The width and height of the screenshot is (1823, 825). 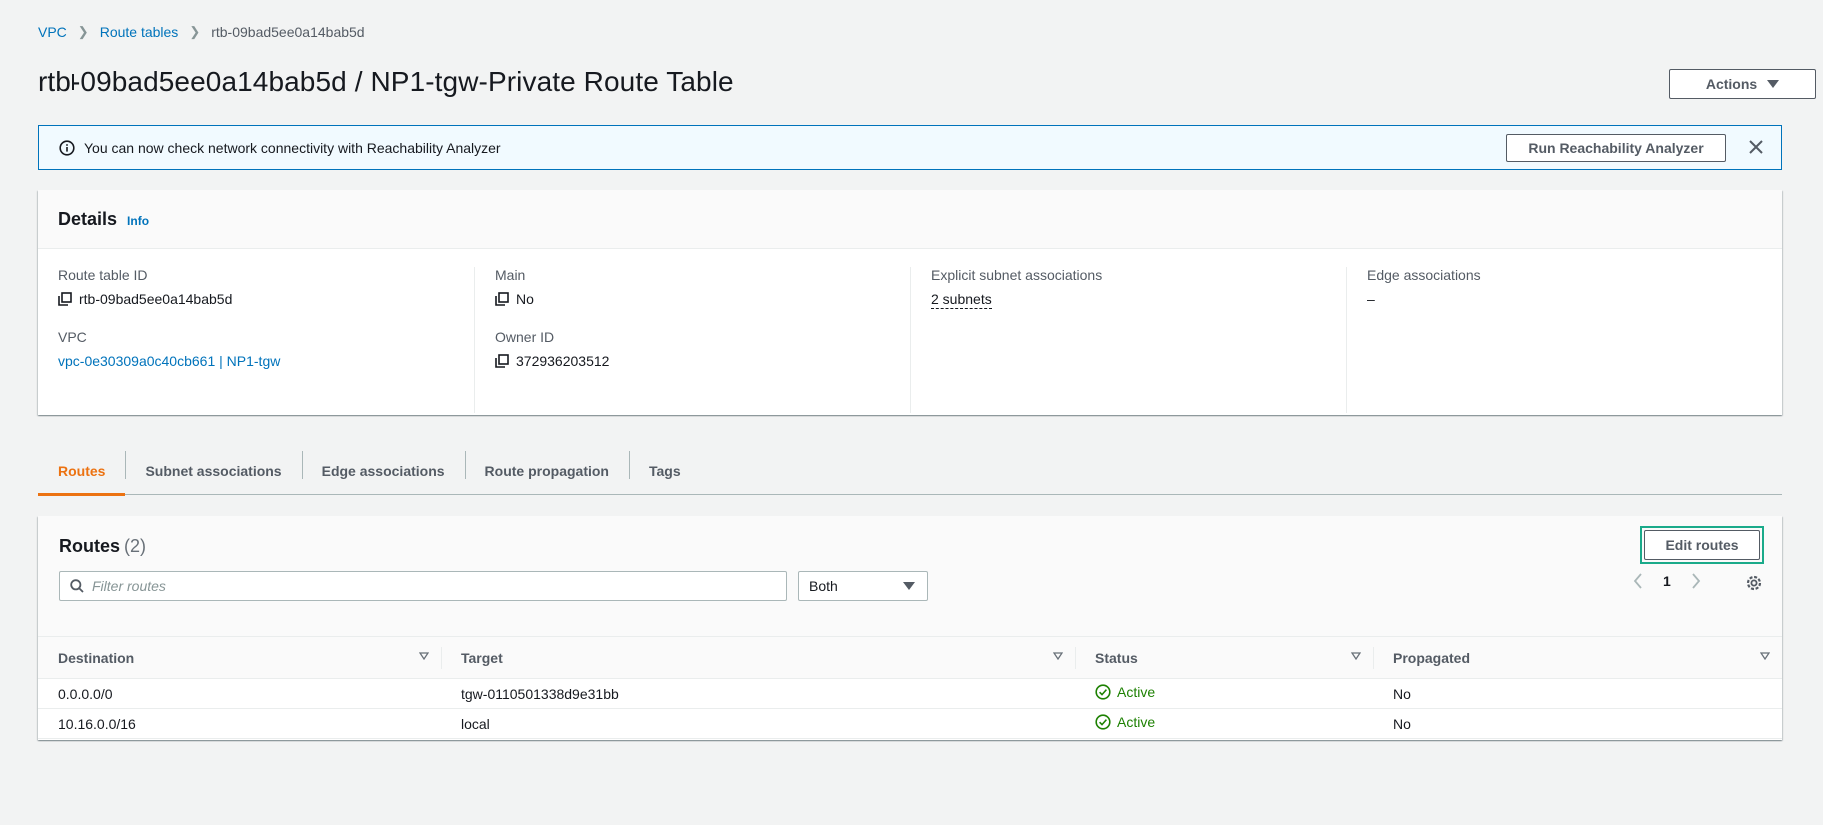 I want to click on tab-subnet-associations: Subnet associations, so click(x=213, y=471).